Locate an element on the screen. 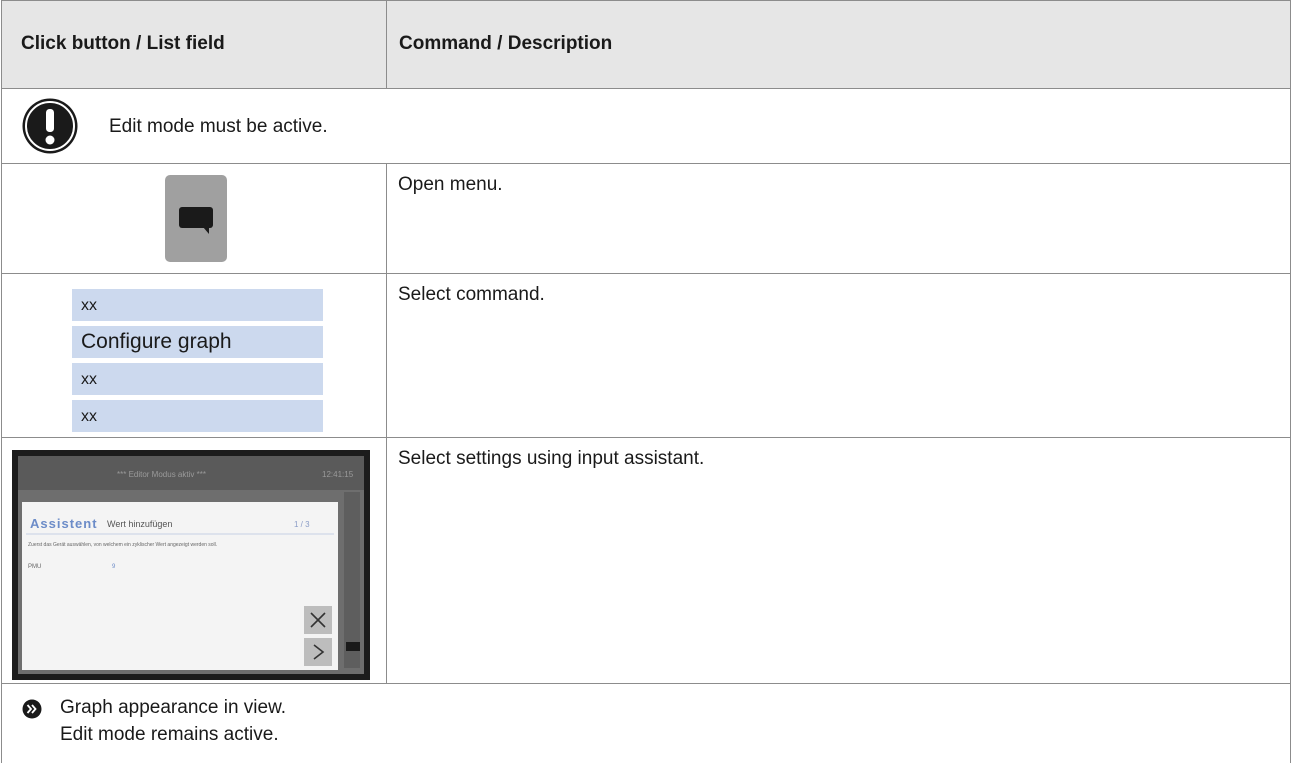 This screenshot has height=763, width=1293. menu-button is located at coordinates (196, 218).